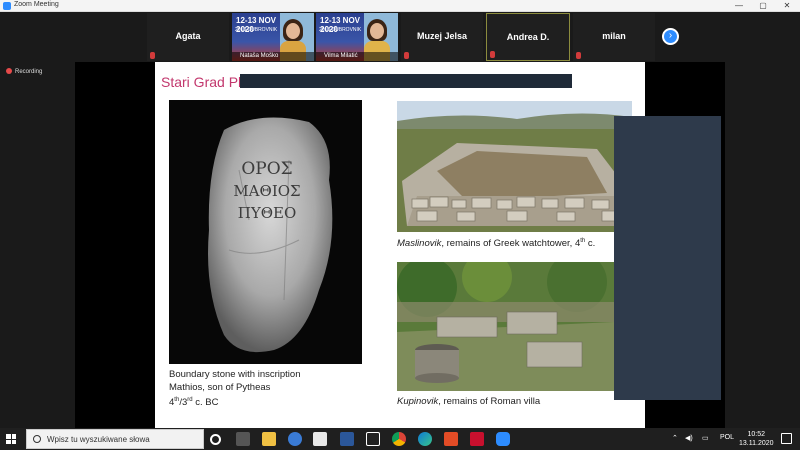 Image resolution: width=800 pixels, height=450 pixels. What do you see at coordinates (269, 439) in the screenshot?
I see `file-explorer-icon` at bounding box center [269, 439].